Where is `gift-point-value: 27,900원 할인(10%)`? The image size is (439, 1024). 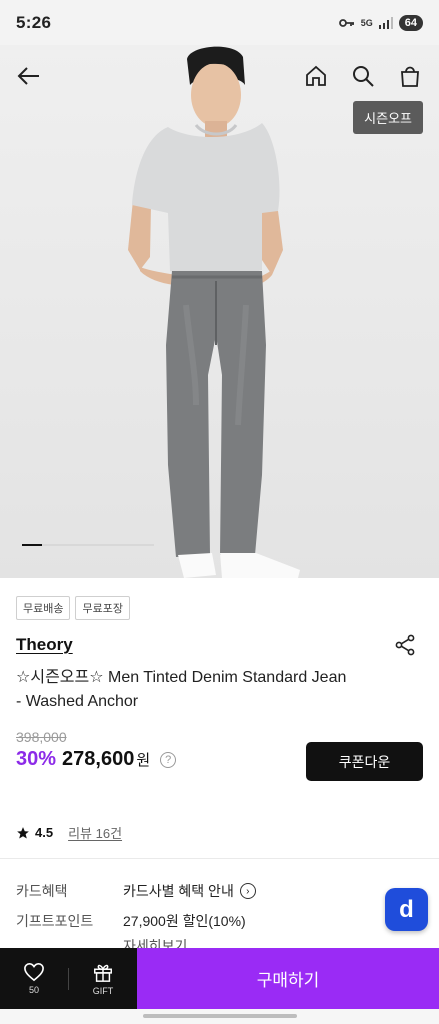 gift-point-value: 27,900원 할인(10%) is located at coordinates (184, 921).